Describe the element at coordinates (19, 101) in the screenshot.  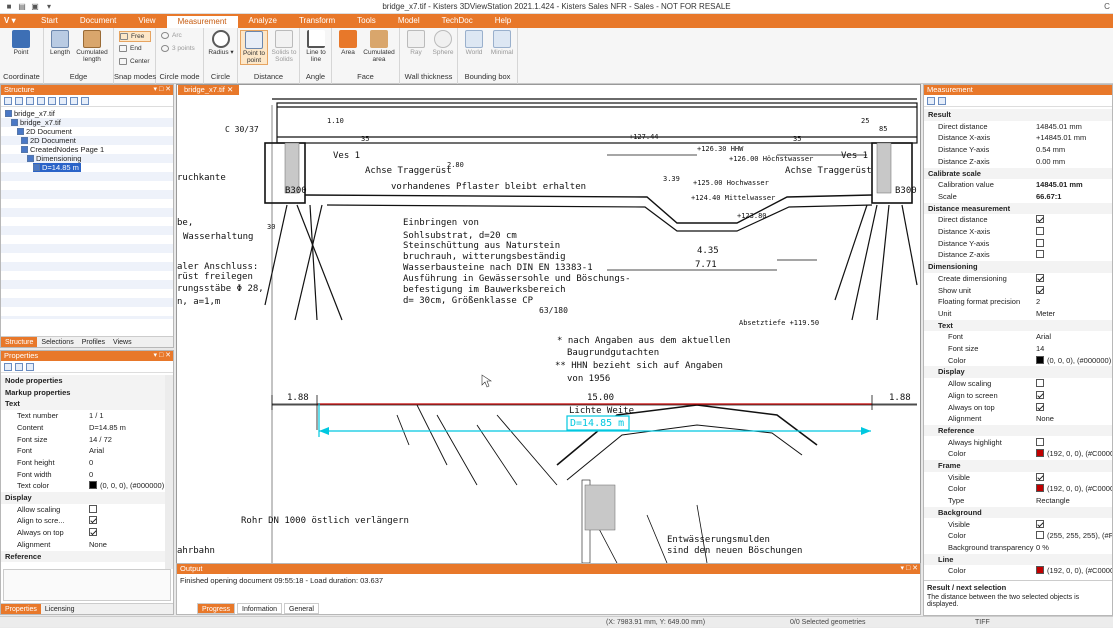
I see `collapse-all-icon` at that location.